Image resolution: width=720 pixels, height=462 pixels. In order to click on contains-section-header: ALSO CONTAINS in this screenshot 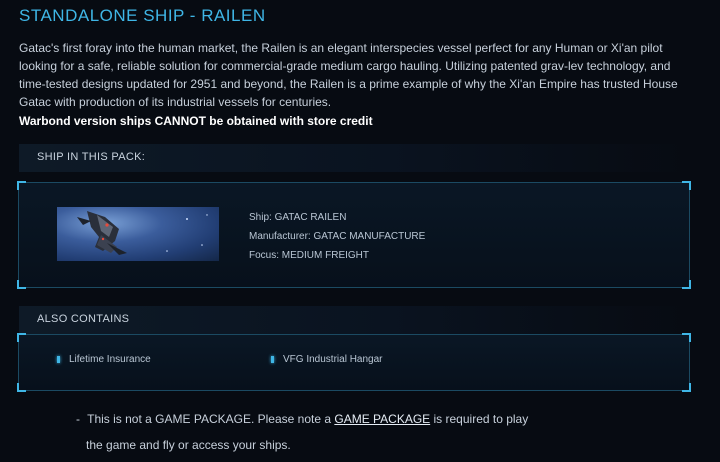, I will do `click(354, 320)`.